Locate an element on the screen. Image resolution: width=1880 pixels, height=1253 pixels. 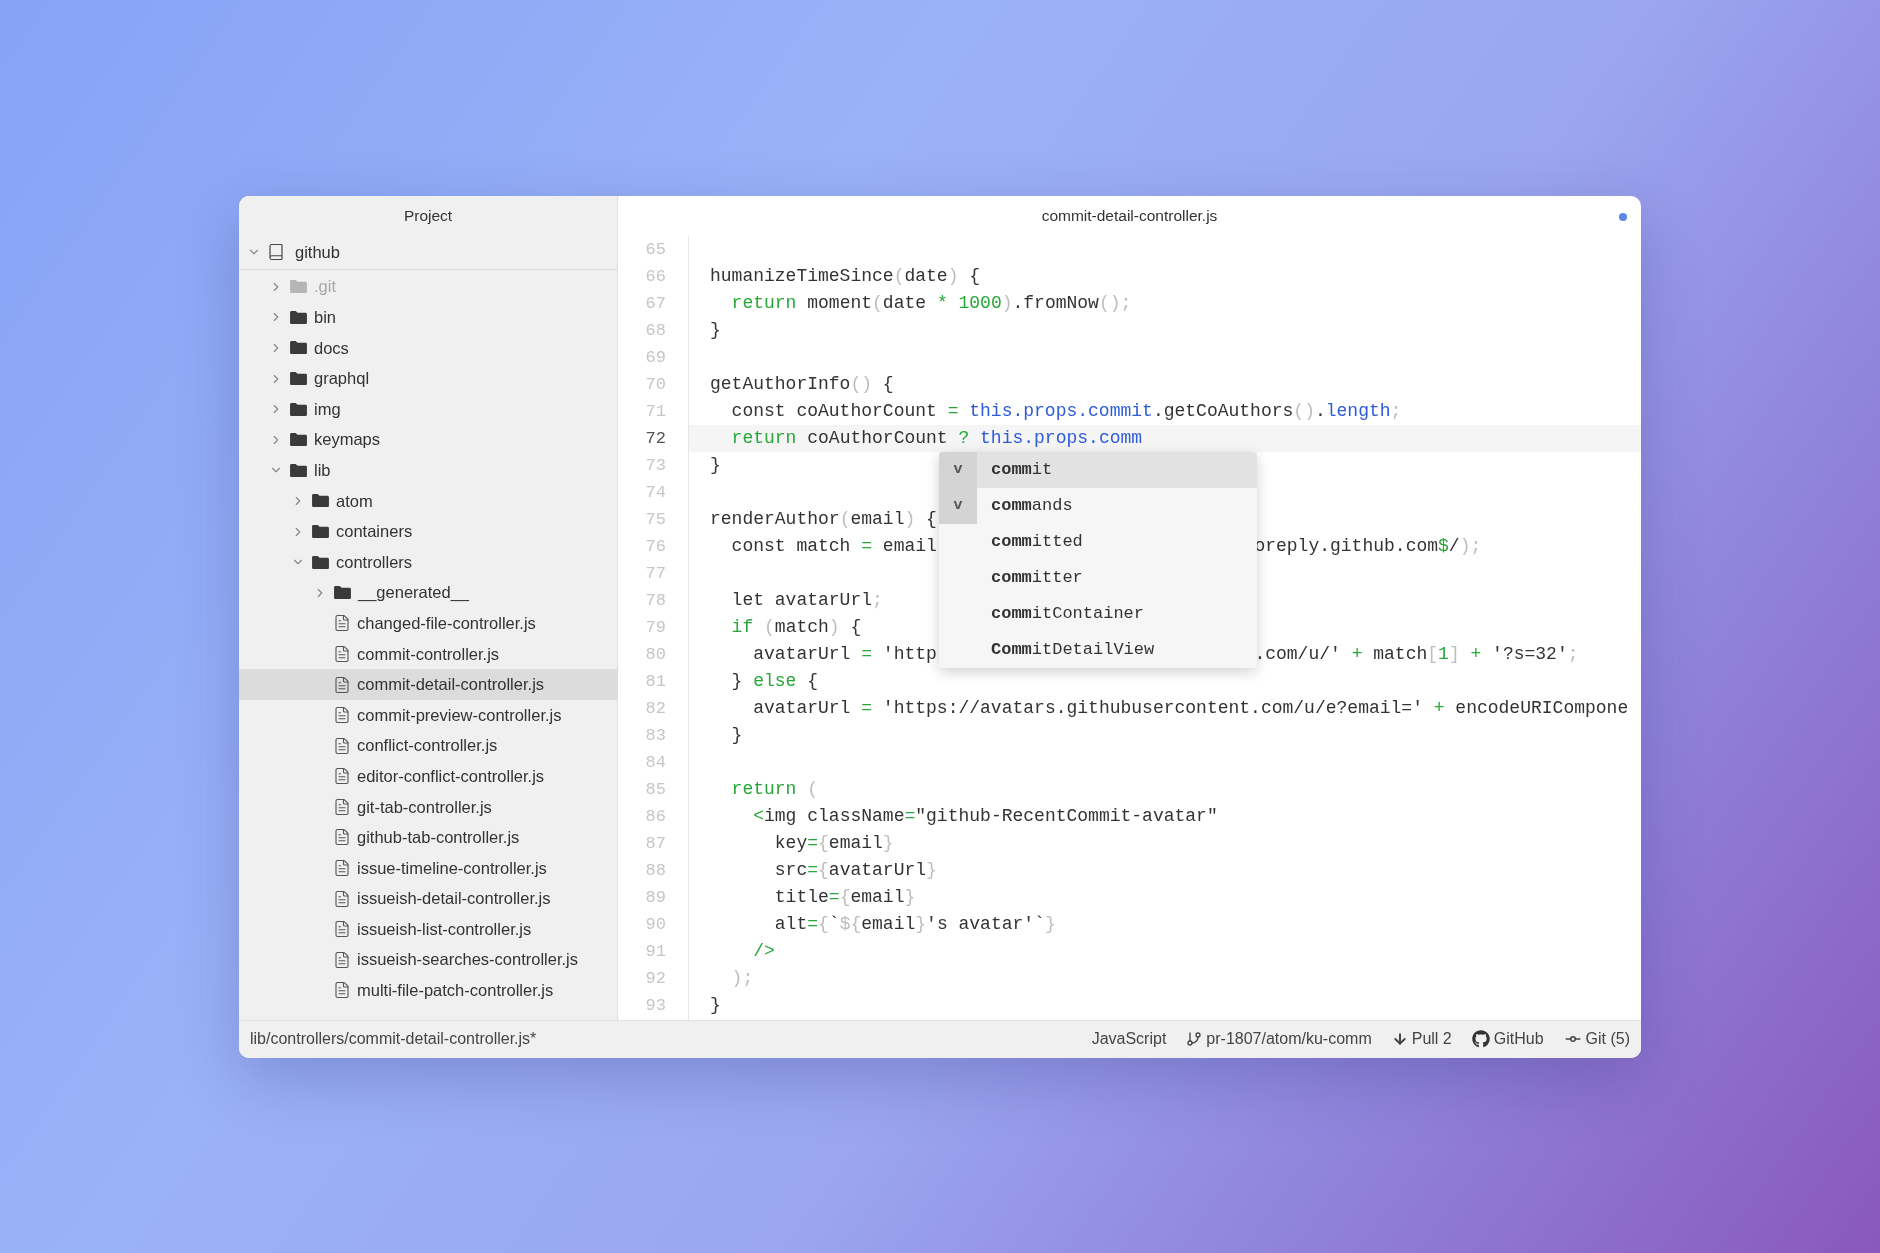
file-name: containers is located at coordinates (374, 532).